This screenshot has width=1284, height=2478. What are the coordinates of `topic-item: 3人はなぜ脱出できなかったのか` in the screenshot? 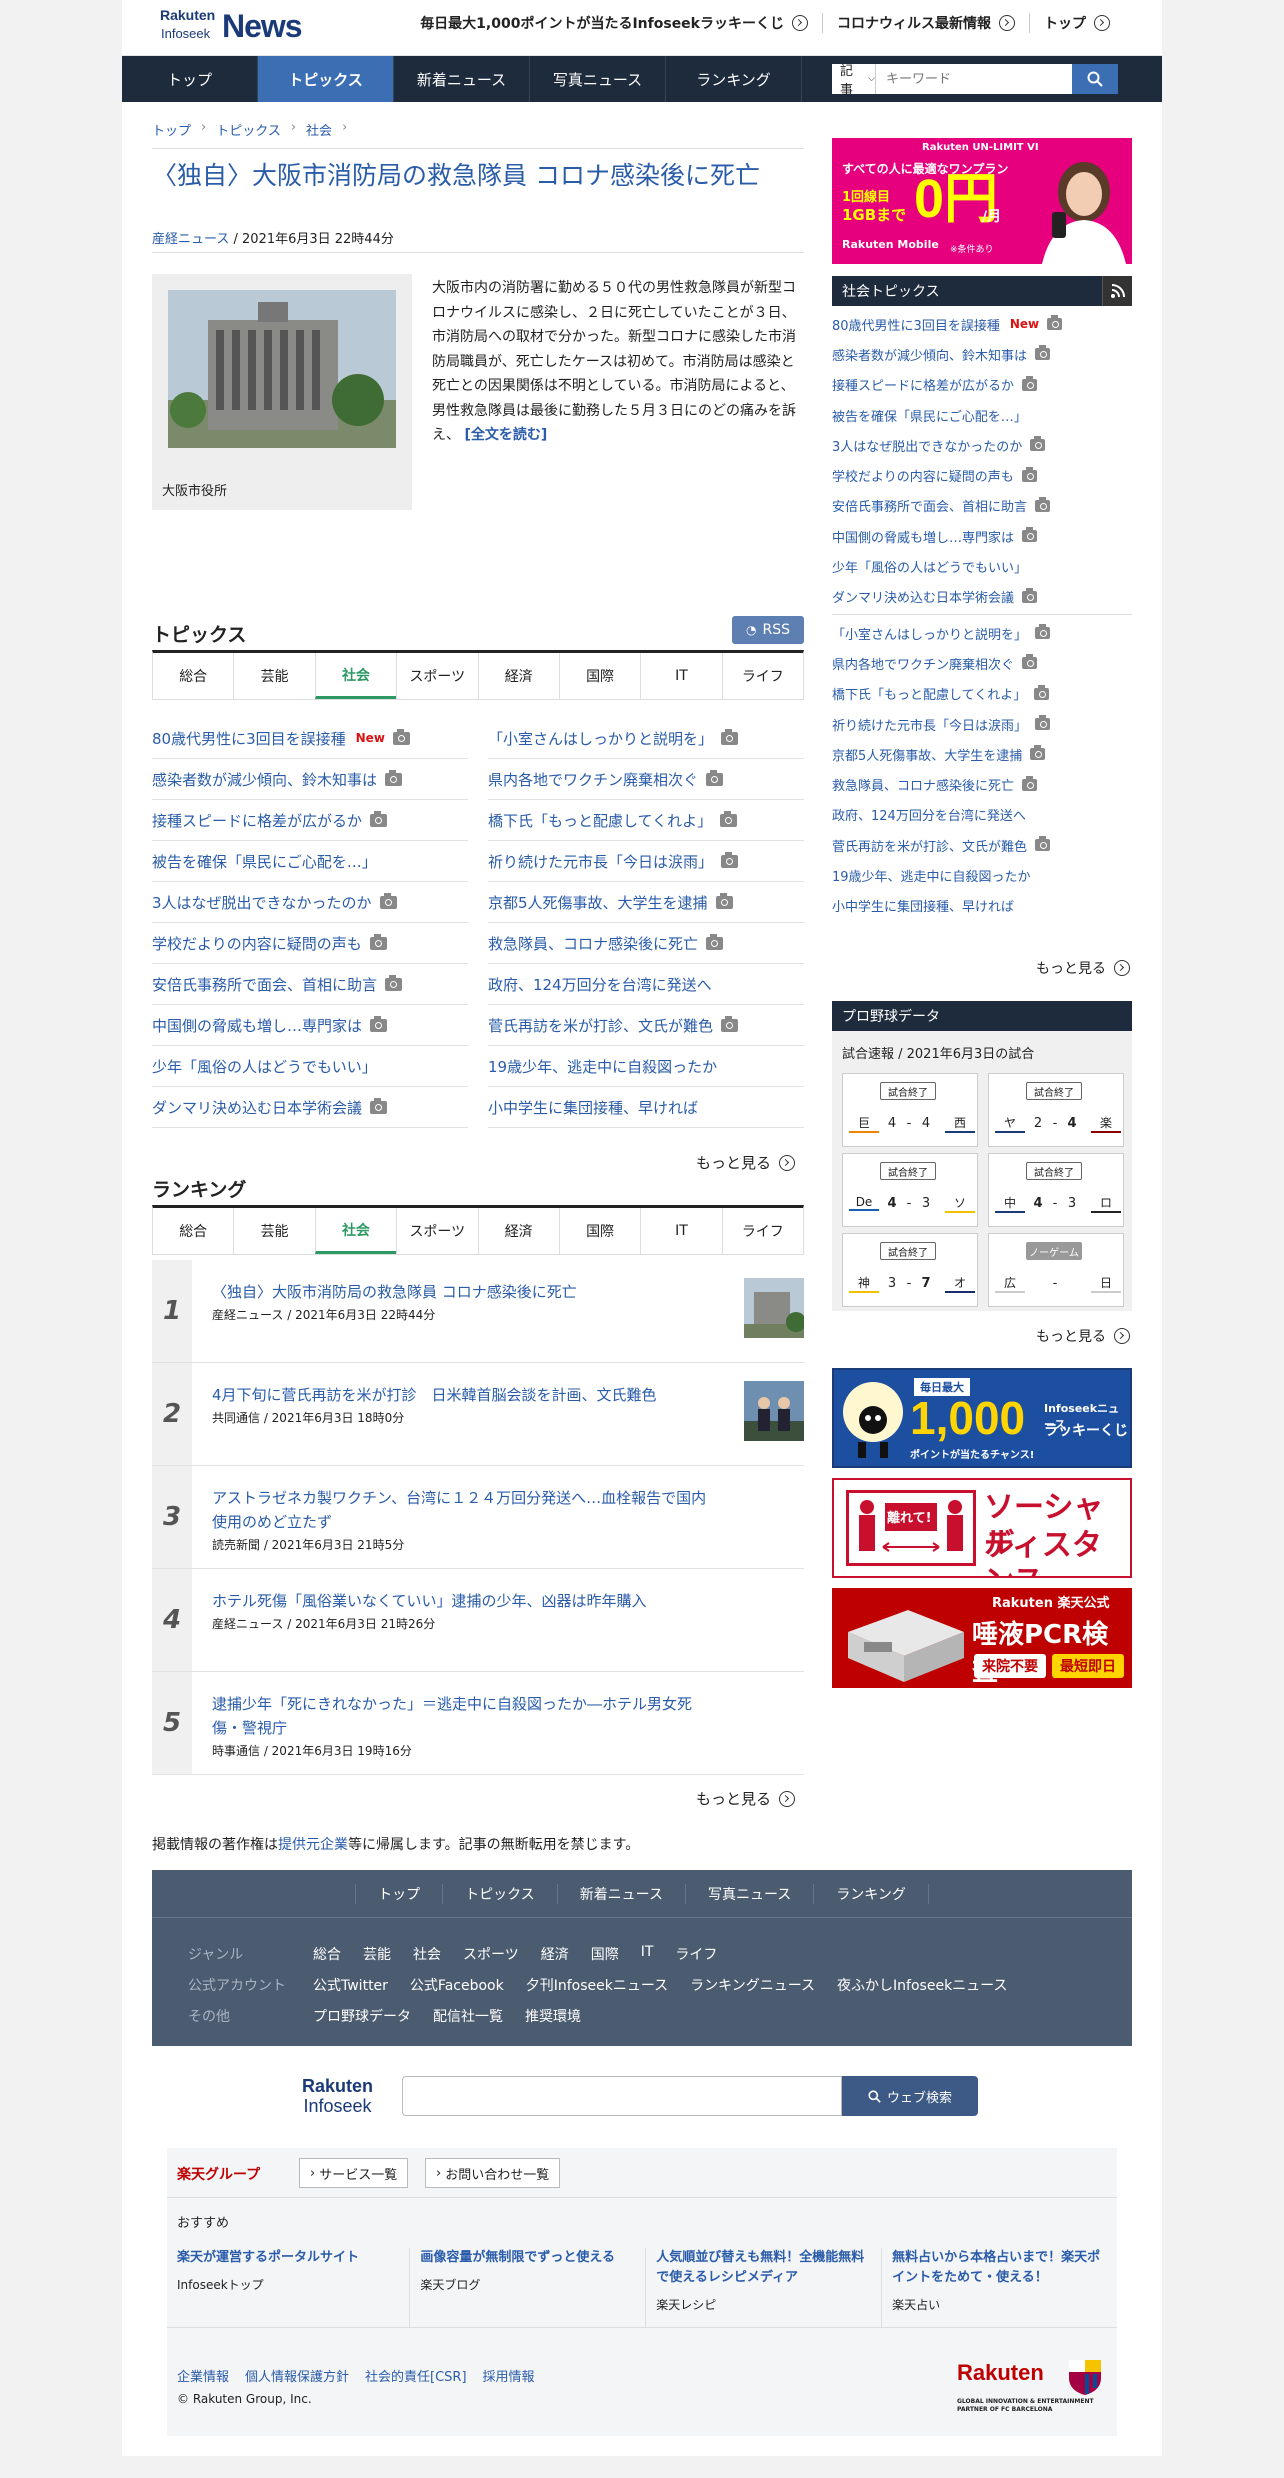 It's located at (982, 445).